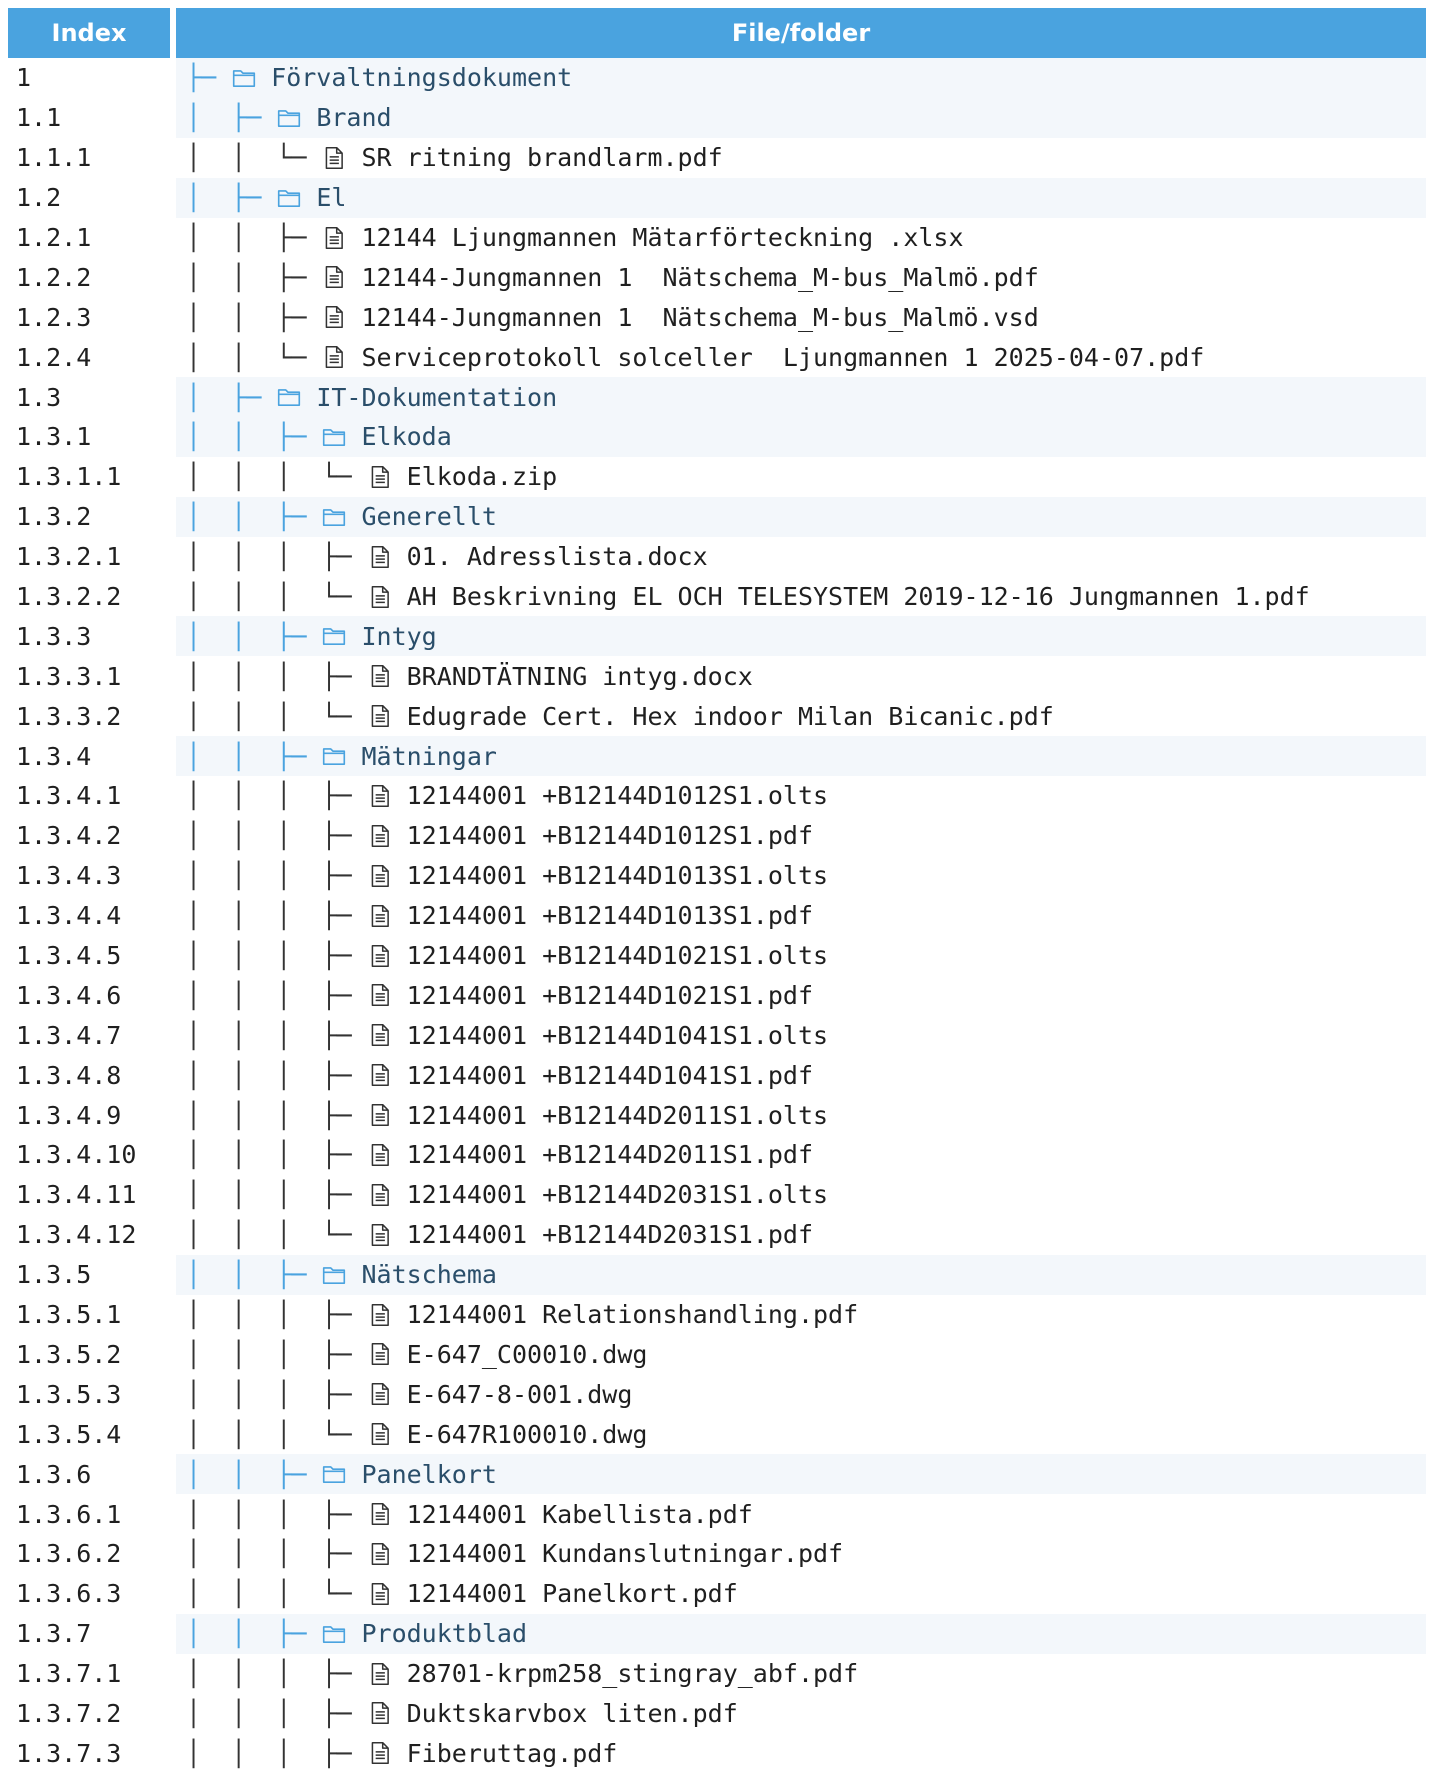 This screenshot has height=1777, width=1434. What do you see at coordinates (444, 1633) in the screenshot?
I see `folder-name: Produktblad` at bounding box center [444, 1633].